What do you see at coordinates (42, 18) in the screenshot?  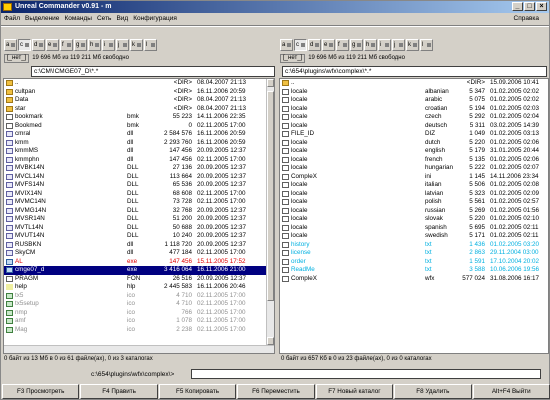 I see `menu-selection: Выделение` at bounding box center [42, 18].